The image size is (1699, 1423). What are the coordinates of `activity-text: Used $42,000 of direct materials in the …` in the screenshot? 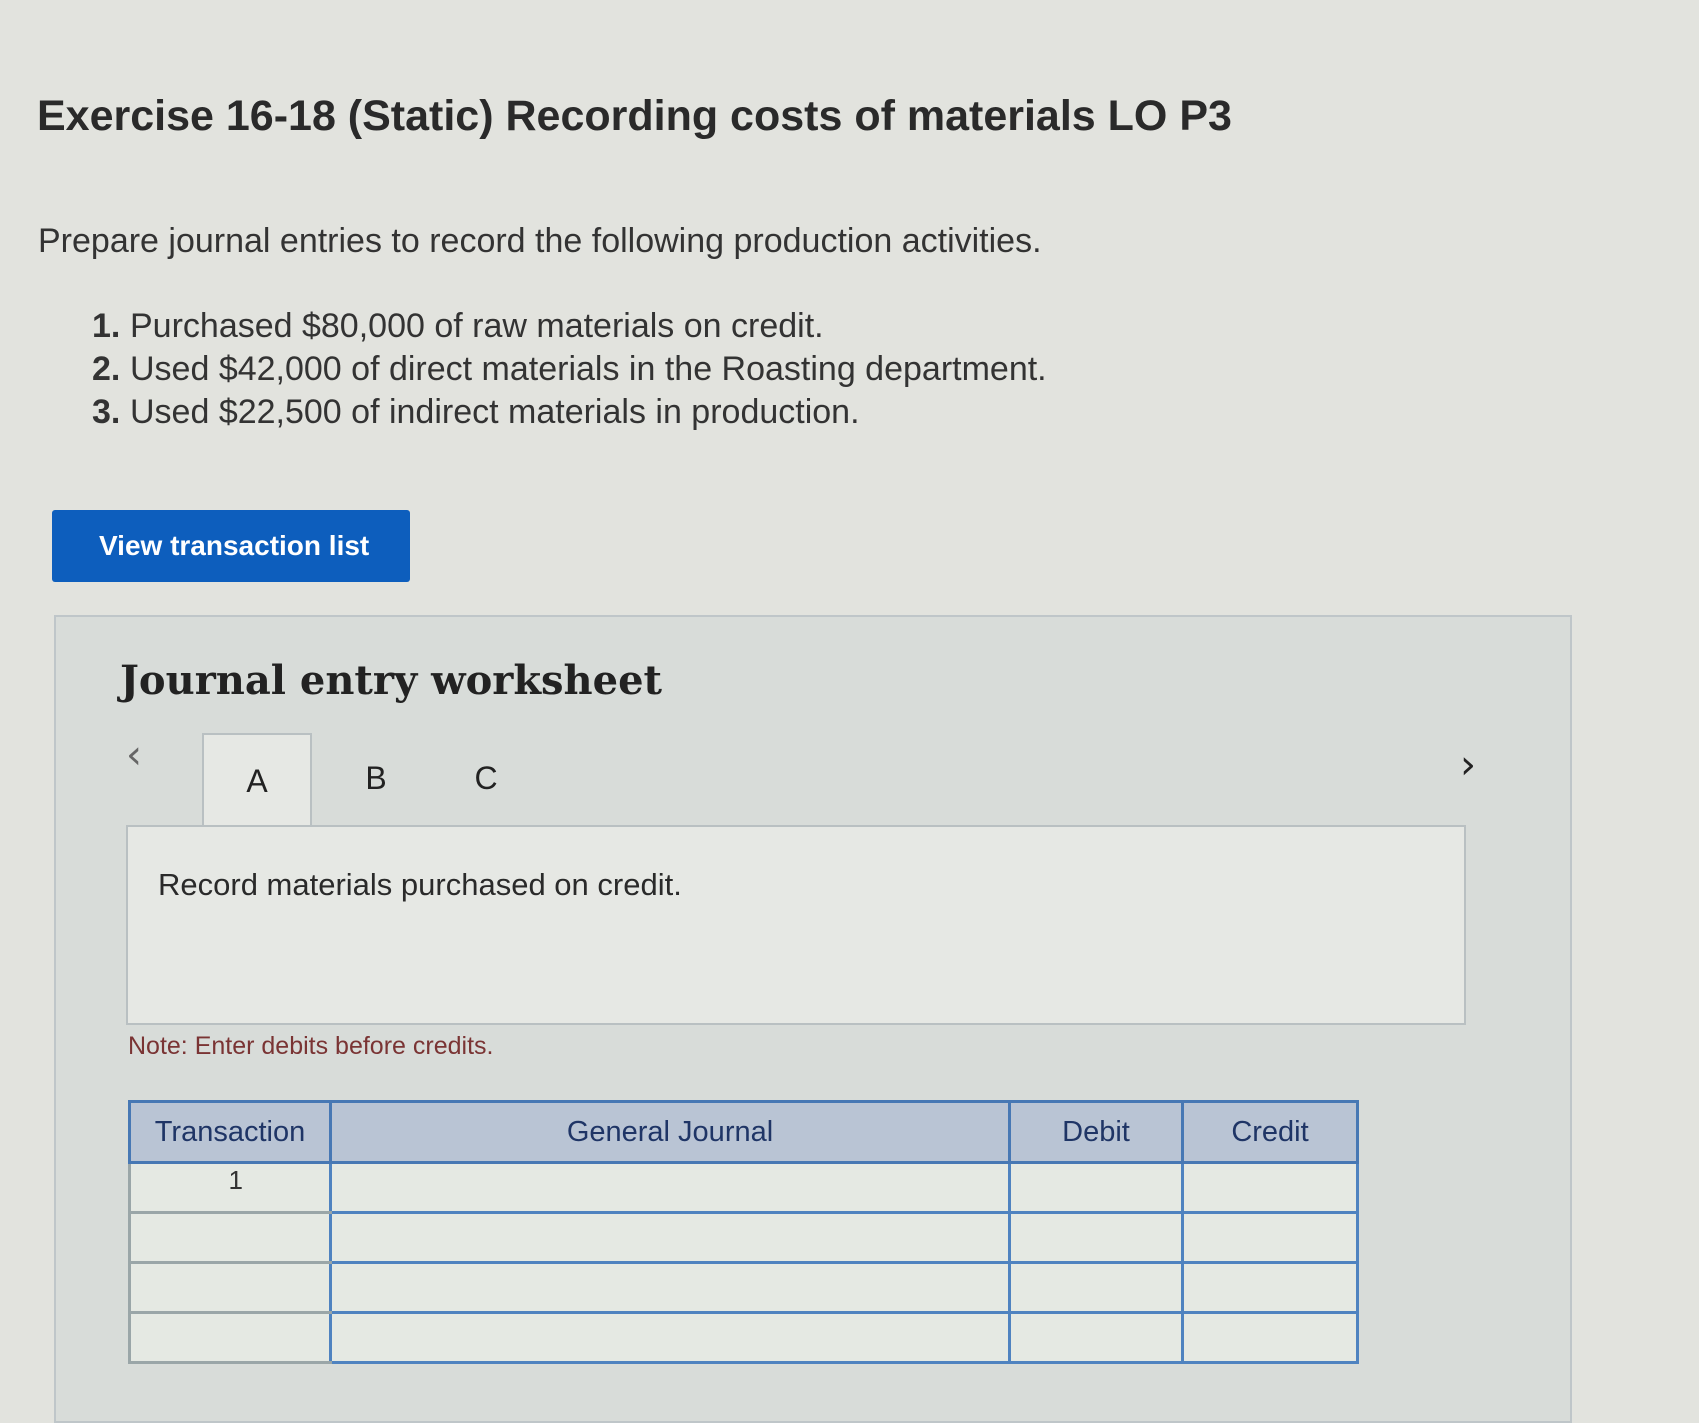 It's located at (588, 369).